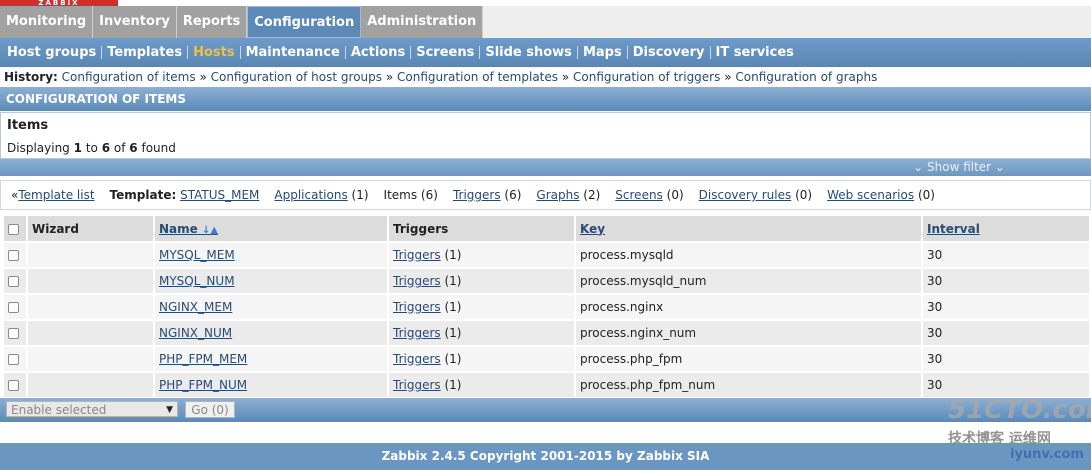 The width and height of the screenshot is (1091, 470). I want to click on web-scenarios-link: Web scenarios, so click(870, 195).